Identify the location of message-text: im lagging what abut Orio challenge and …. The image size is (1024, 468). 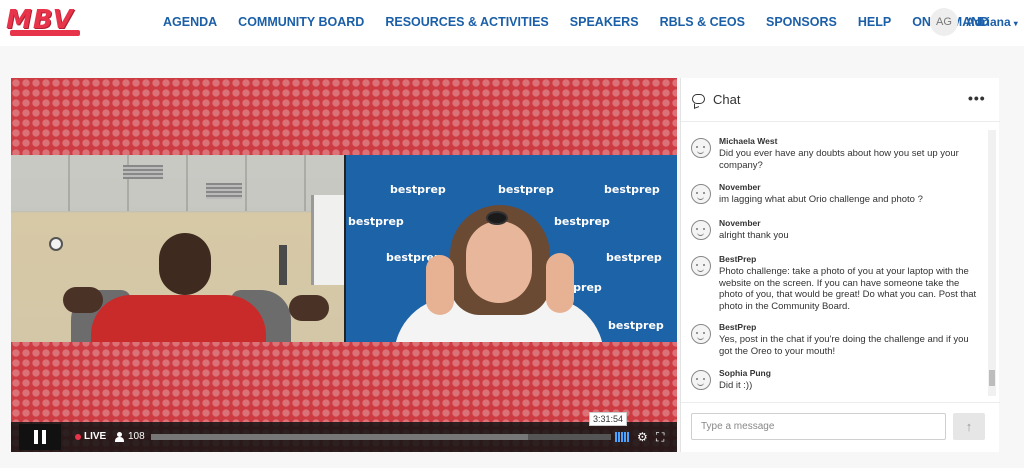
(821, 199).